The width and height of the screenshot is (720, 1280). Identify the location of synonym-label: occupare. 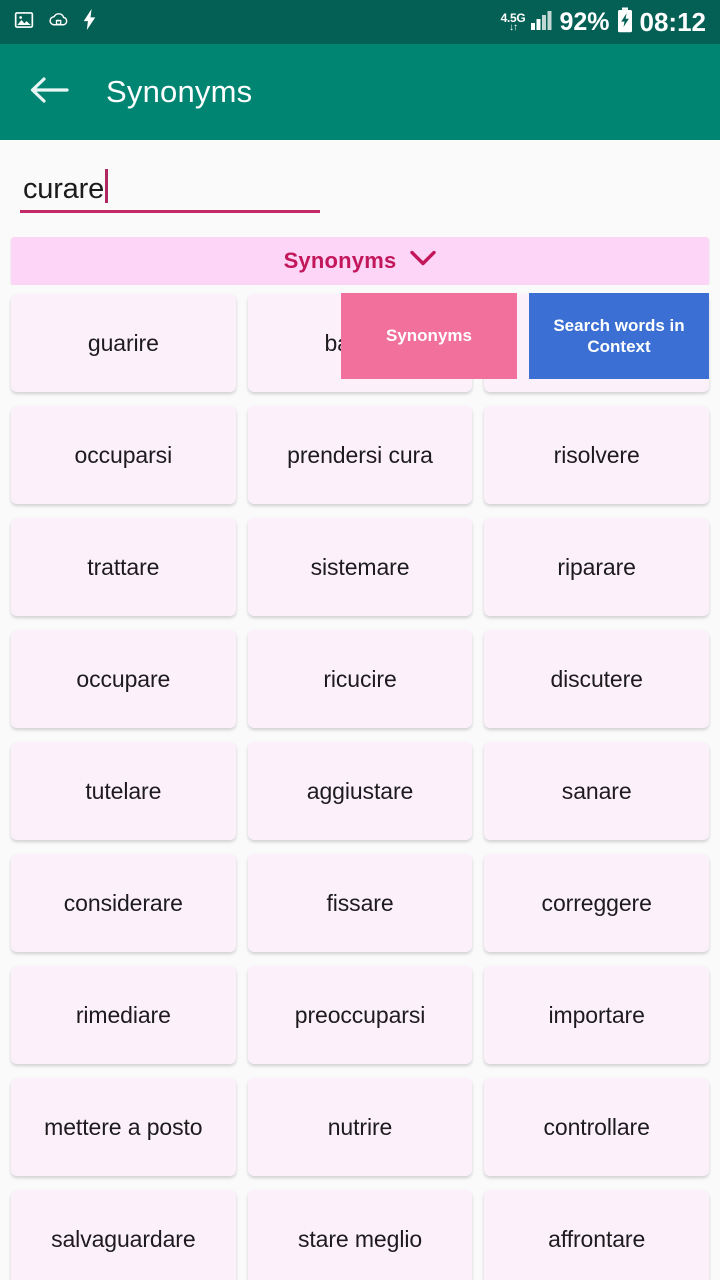
(123, 678).